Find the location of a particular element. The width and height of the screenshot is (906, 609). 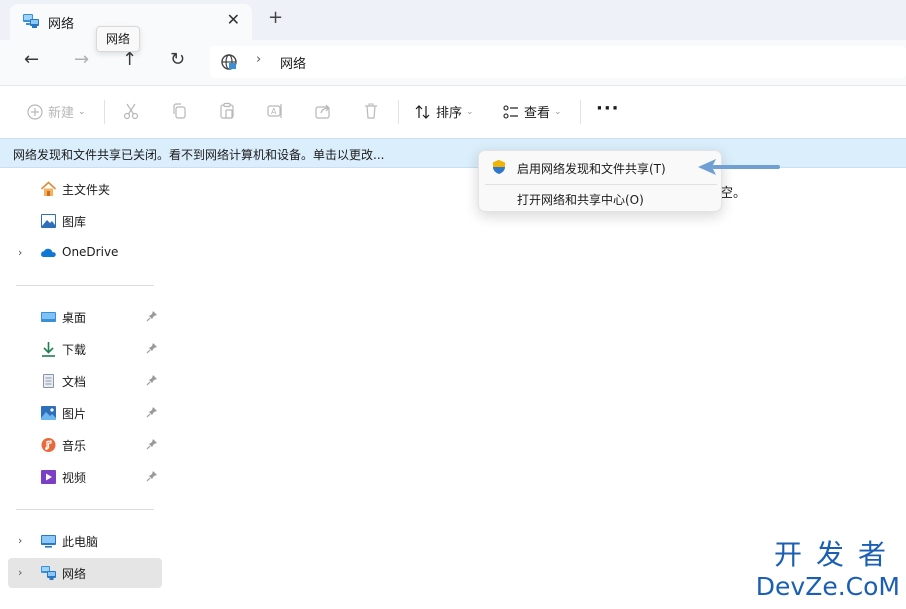

new-button: 新建 ⌄ is located at coordinates (56, 111).